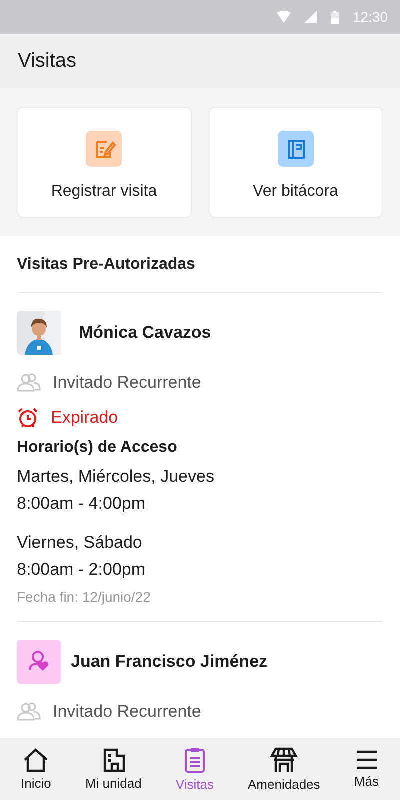  I want to click on nav-tab: Amenidades, so click(284, 769).